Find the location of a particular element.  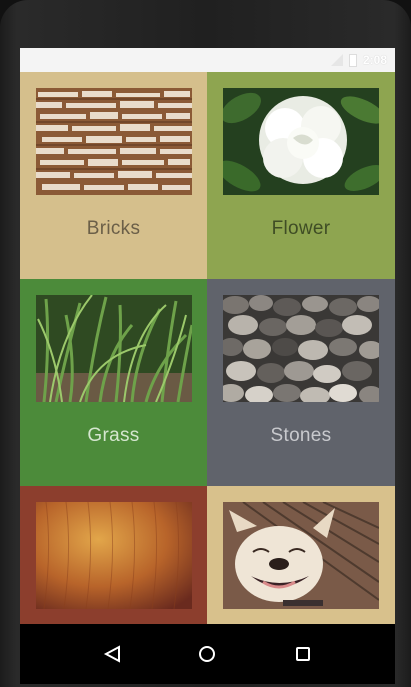

tile-label-flower: Flower is located at coordinates (301, 228).